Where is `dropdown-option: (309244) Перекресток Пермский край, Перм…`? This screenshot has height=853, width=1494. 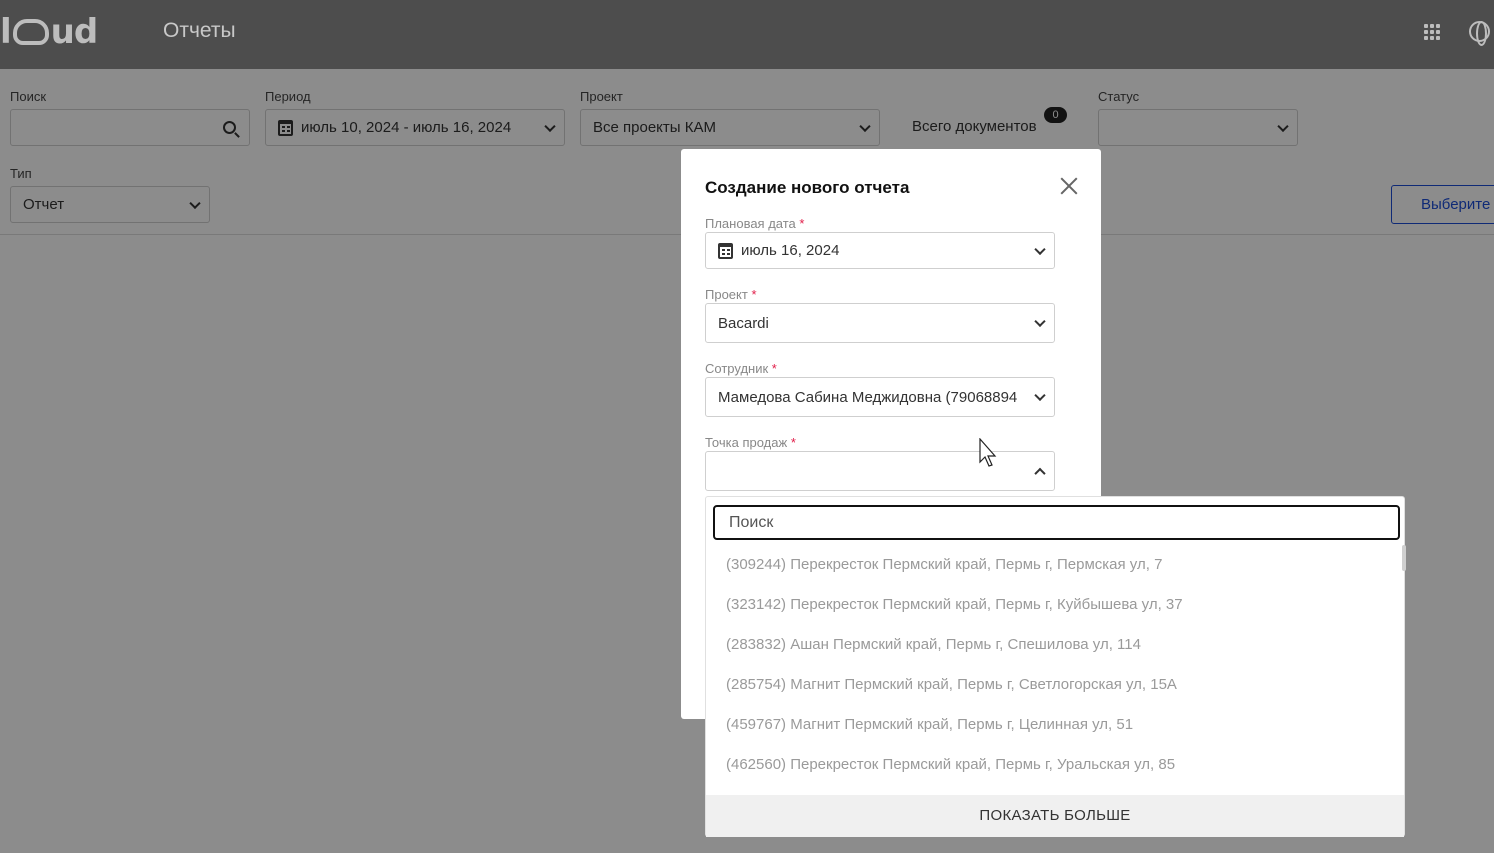 dropdown-option: (309244) Перекресток Пермский край, Перм… is located at coordinates (1055, 565).